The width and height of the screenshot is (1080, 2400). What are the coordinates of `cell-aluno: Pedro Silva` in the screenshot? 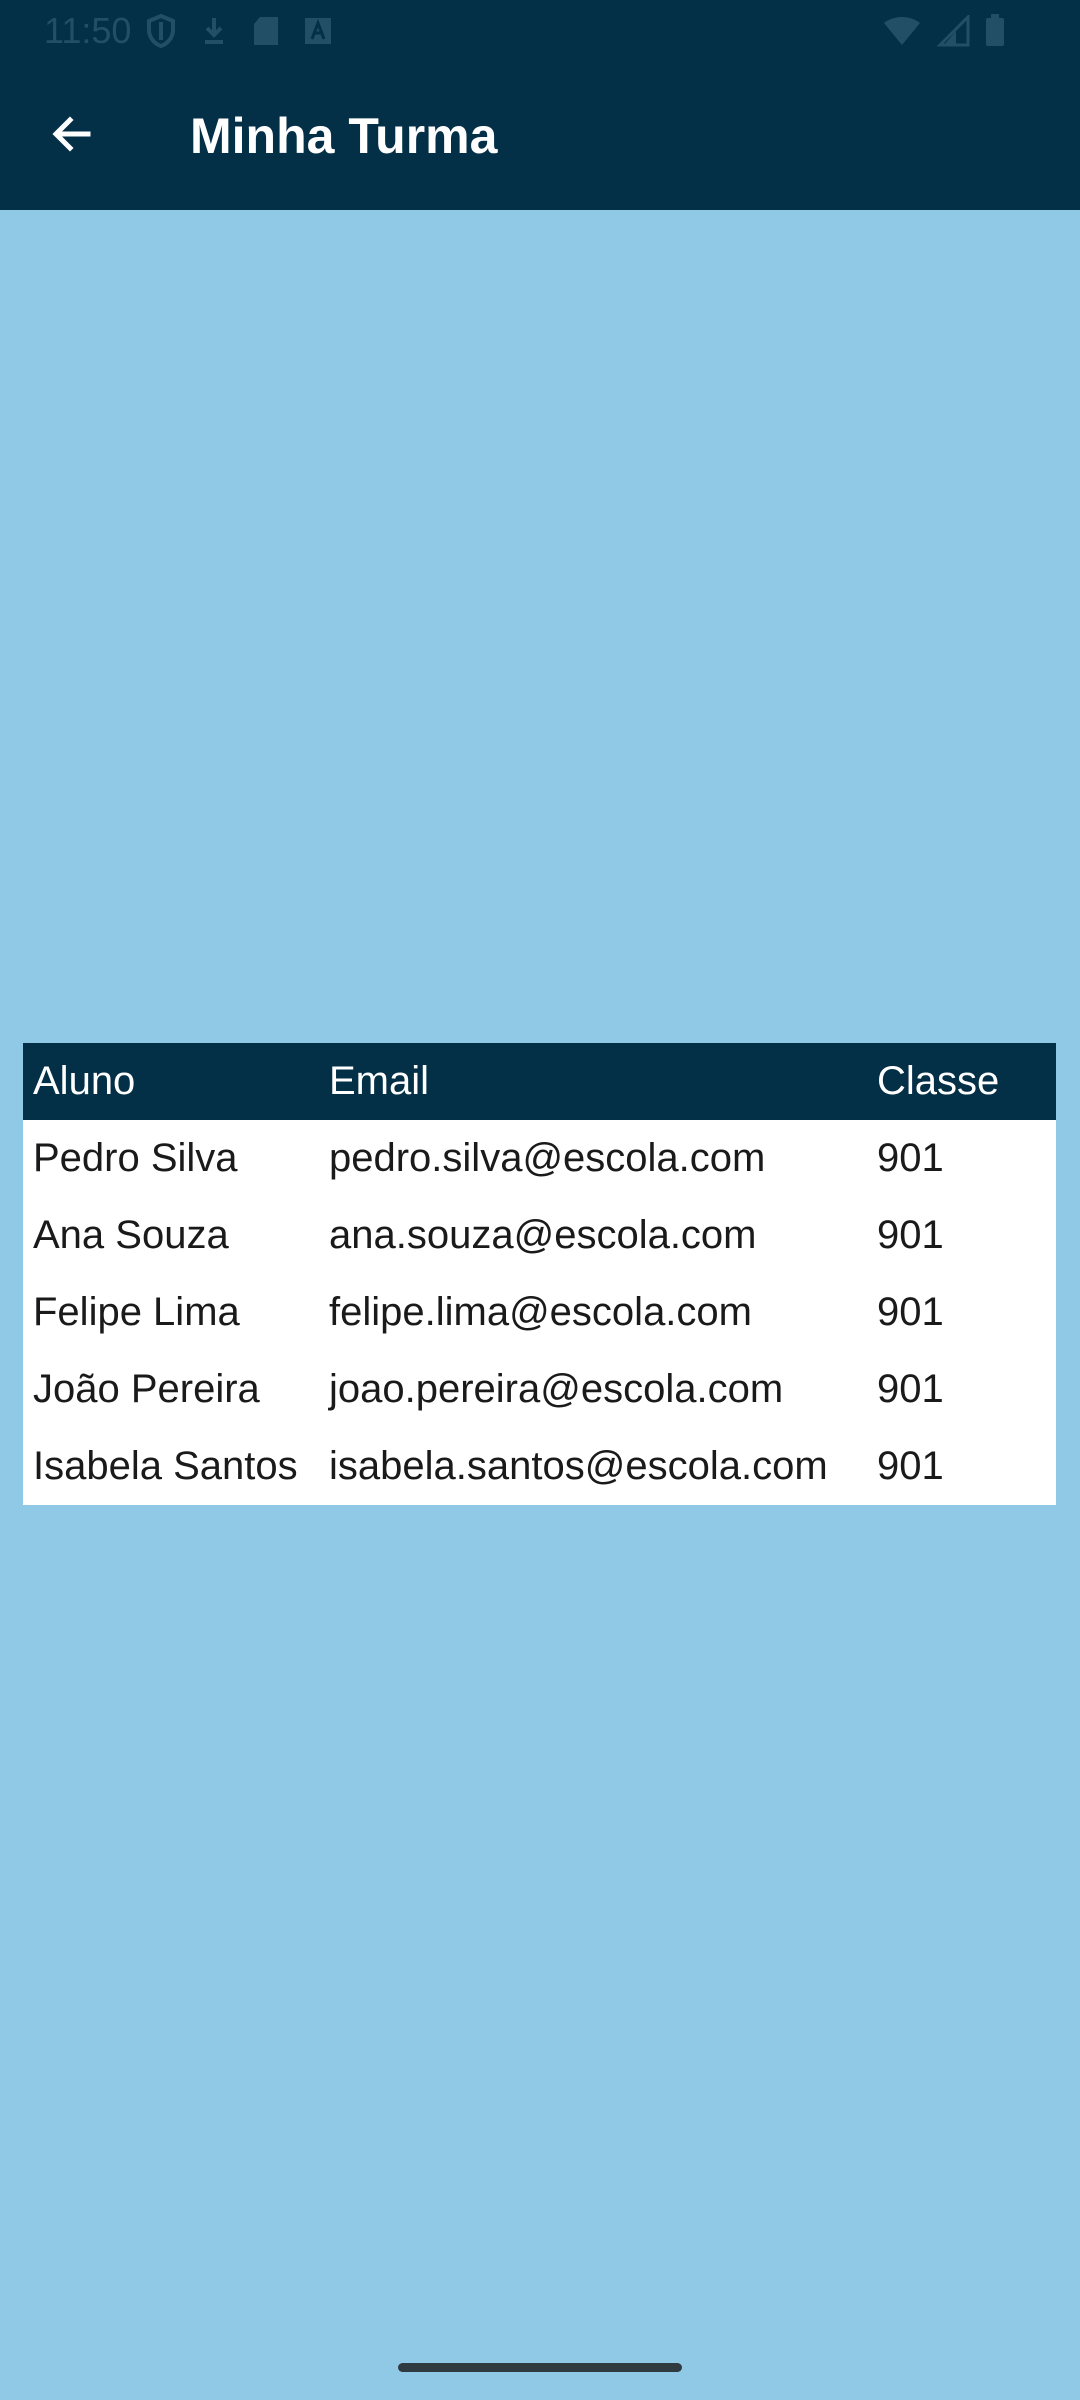 It's located at (135, 1158).